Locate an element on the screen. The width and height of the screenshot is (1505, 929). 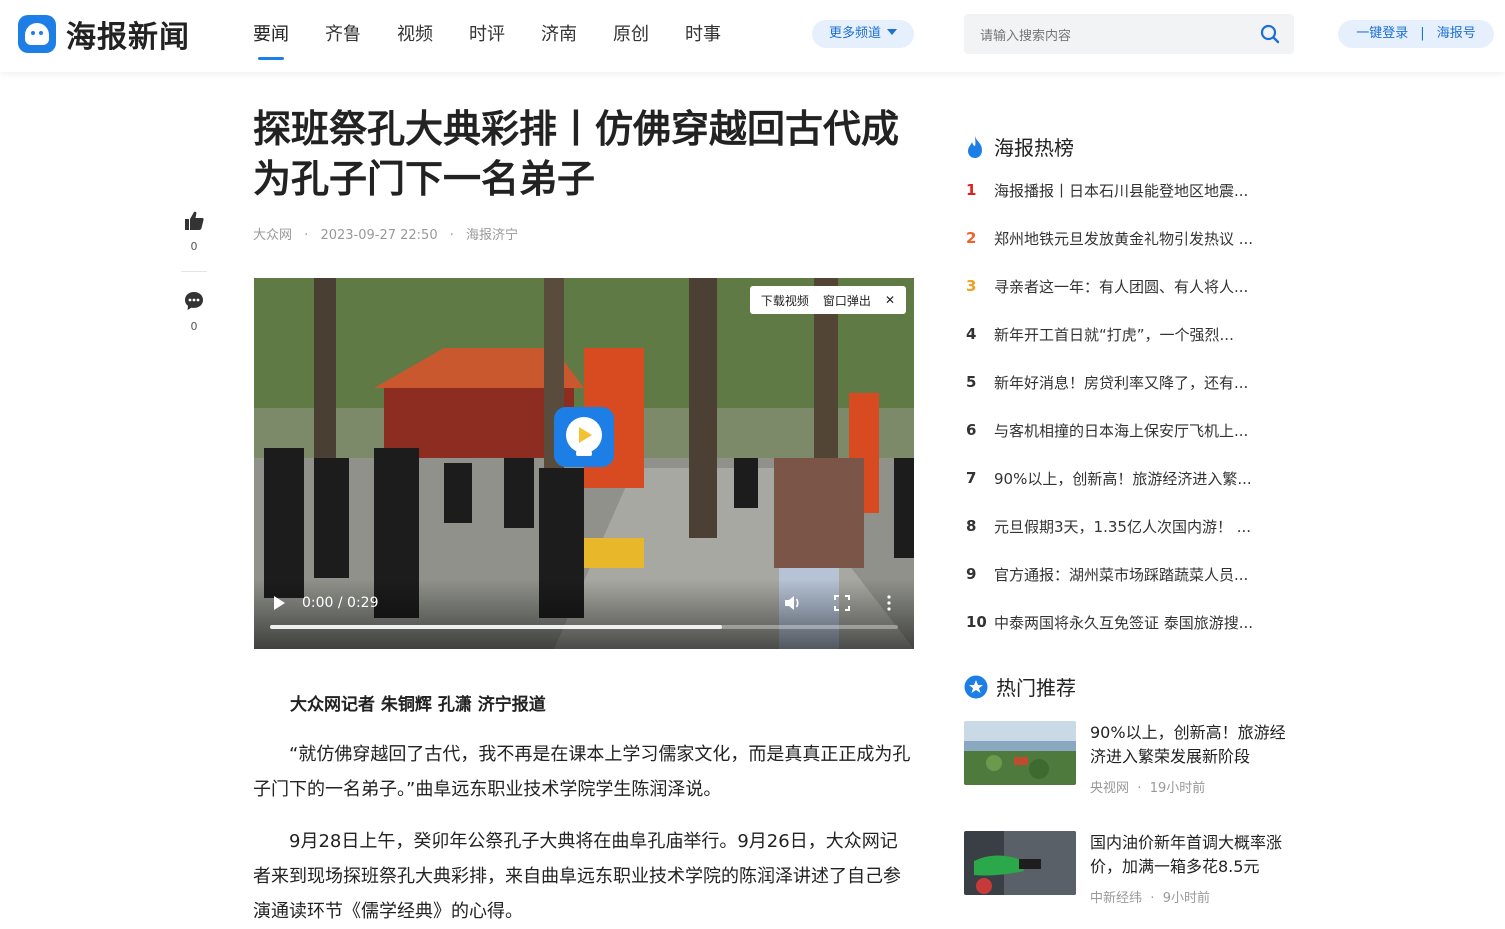
nav-item-video: 视频 is located at coordinates (415, 36).